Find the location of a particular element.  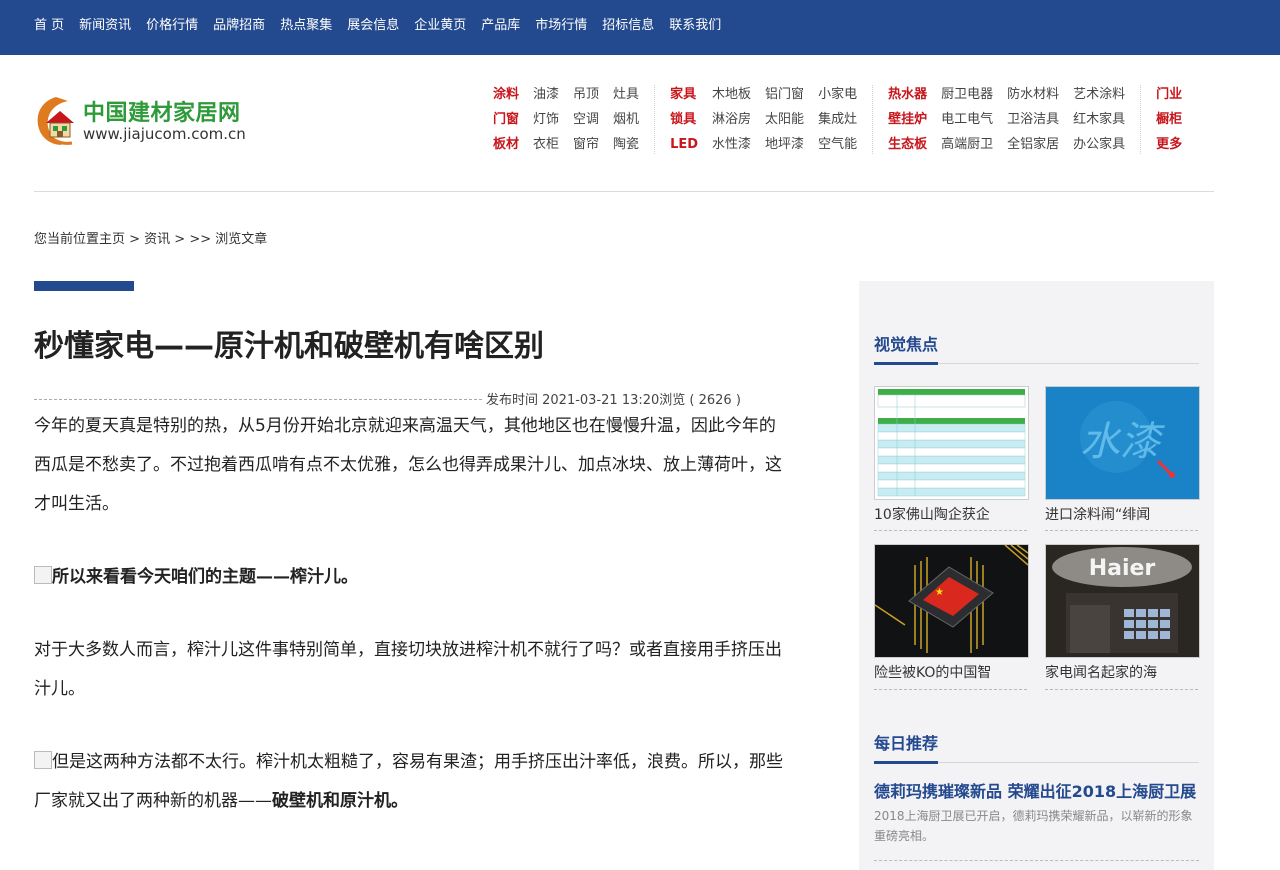

category-link: 更多 is located at coordinates (1169, 144).